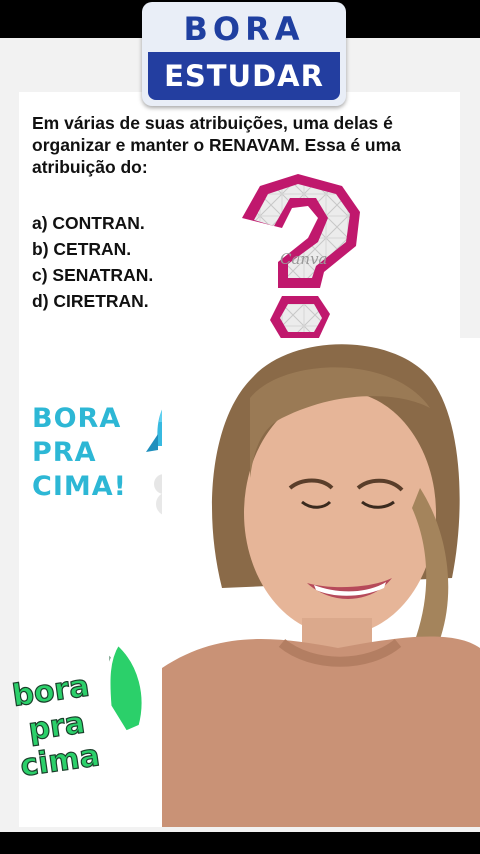  Describe the element at coordinates (64, 452) in the screenshot. I see `bora-line2: PRA` at that location.